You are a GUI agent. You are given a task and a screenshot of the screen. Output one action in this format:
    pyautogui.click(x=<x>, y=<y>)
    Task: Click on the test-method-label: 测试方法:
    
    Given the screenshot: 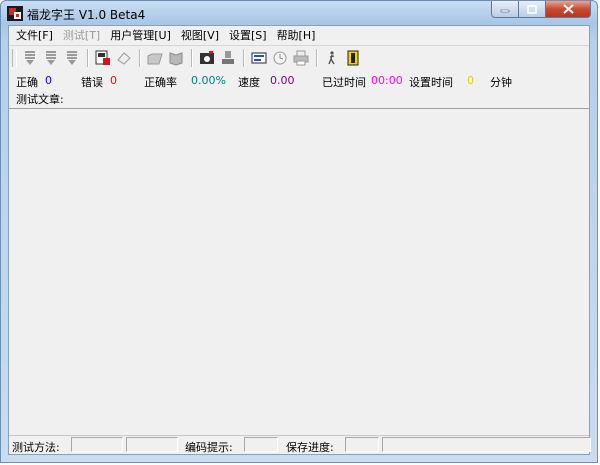 What is the action you would take?
    pyautogui.click(x=36, y=447)
    